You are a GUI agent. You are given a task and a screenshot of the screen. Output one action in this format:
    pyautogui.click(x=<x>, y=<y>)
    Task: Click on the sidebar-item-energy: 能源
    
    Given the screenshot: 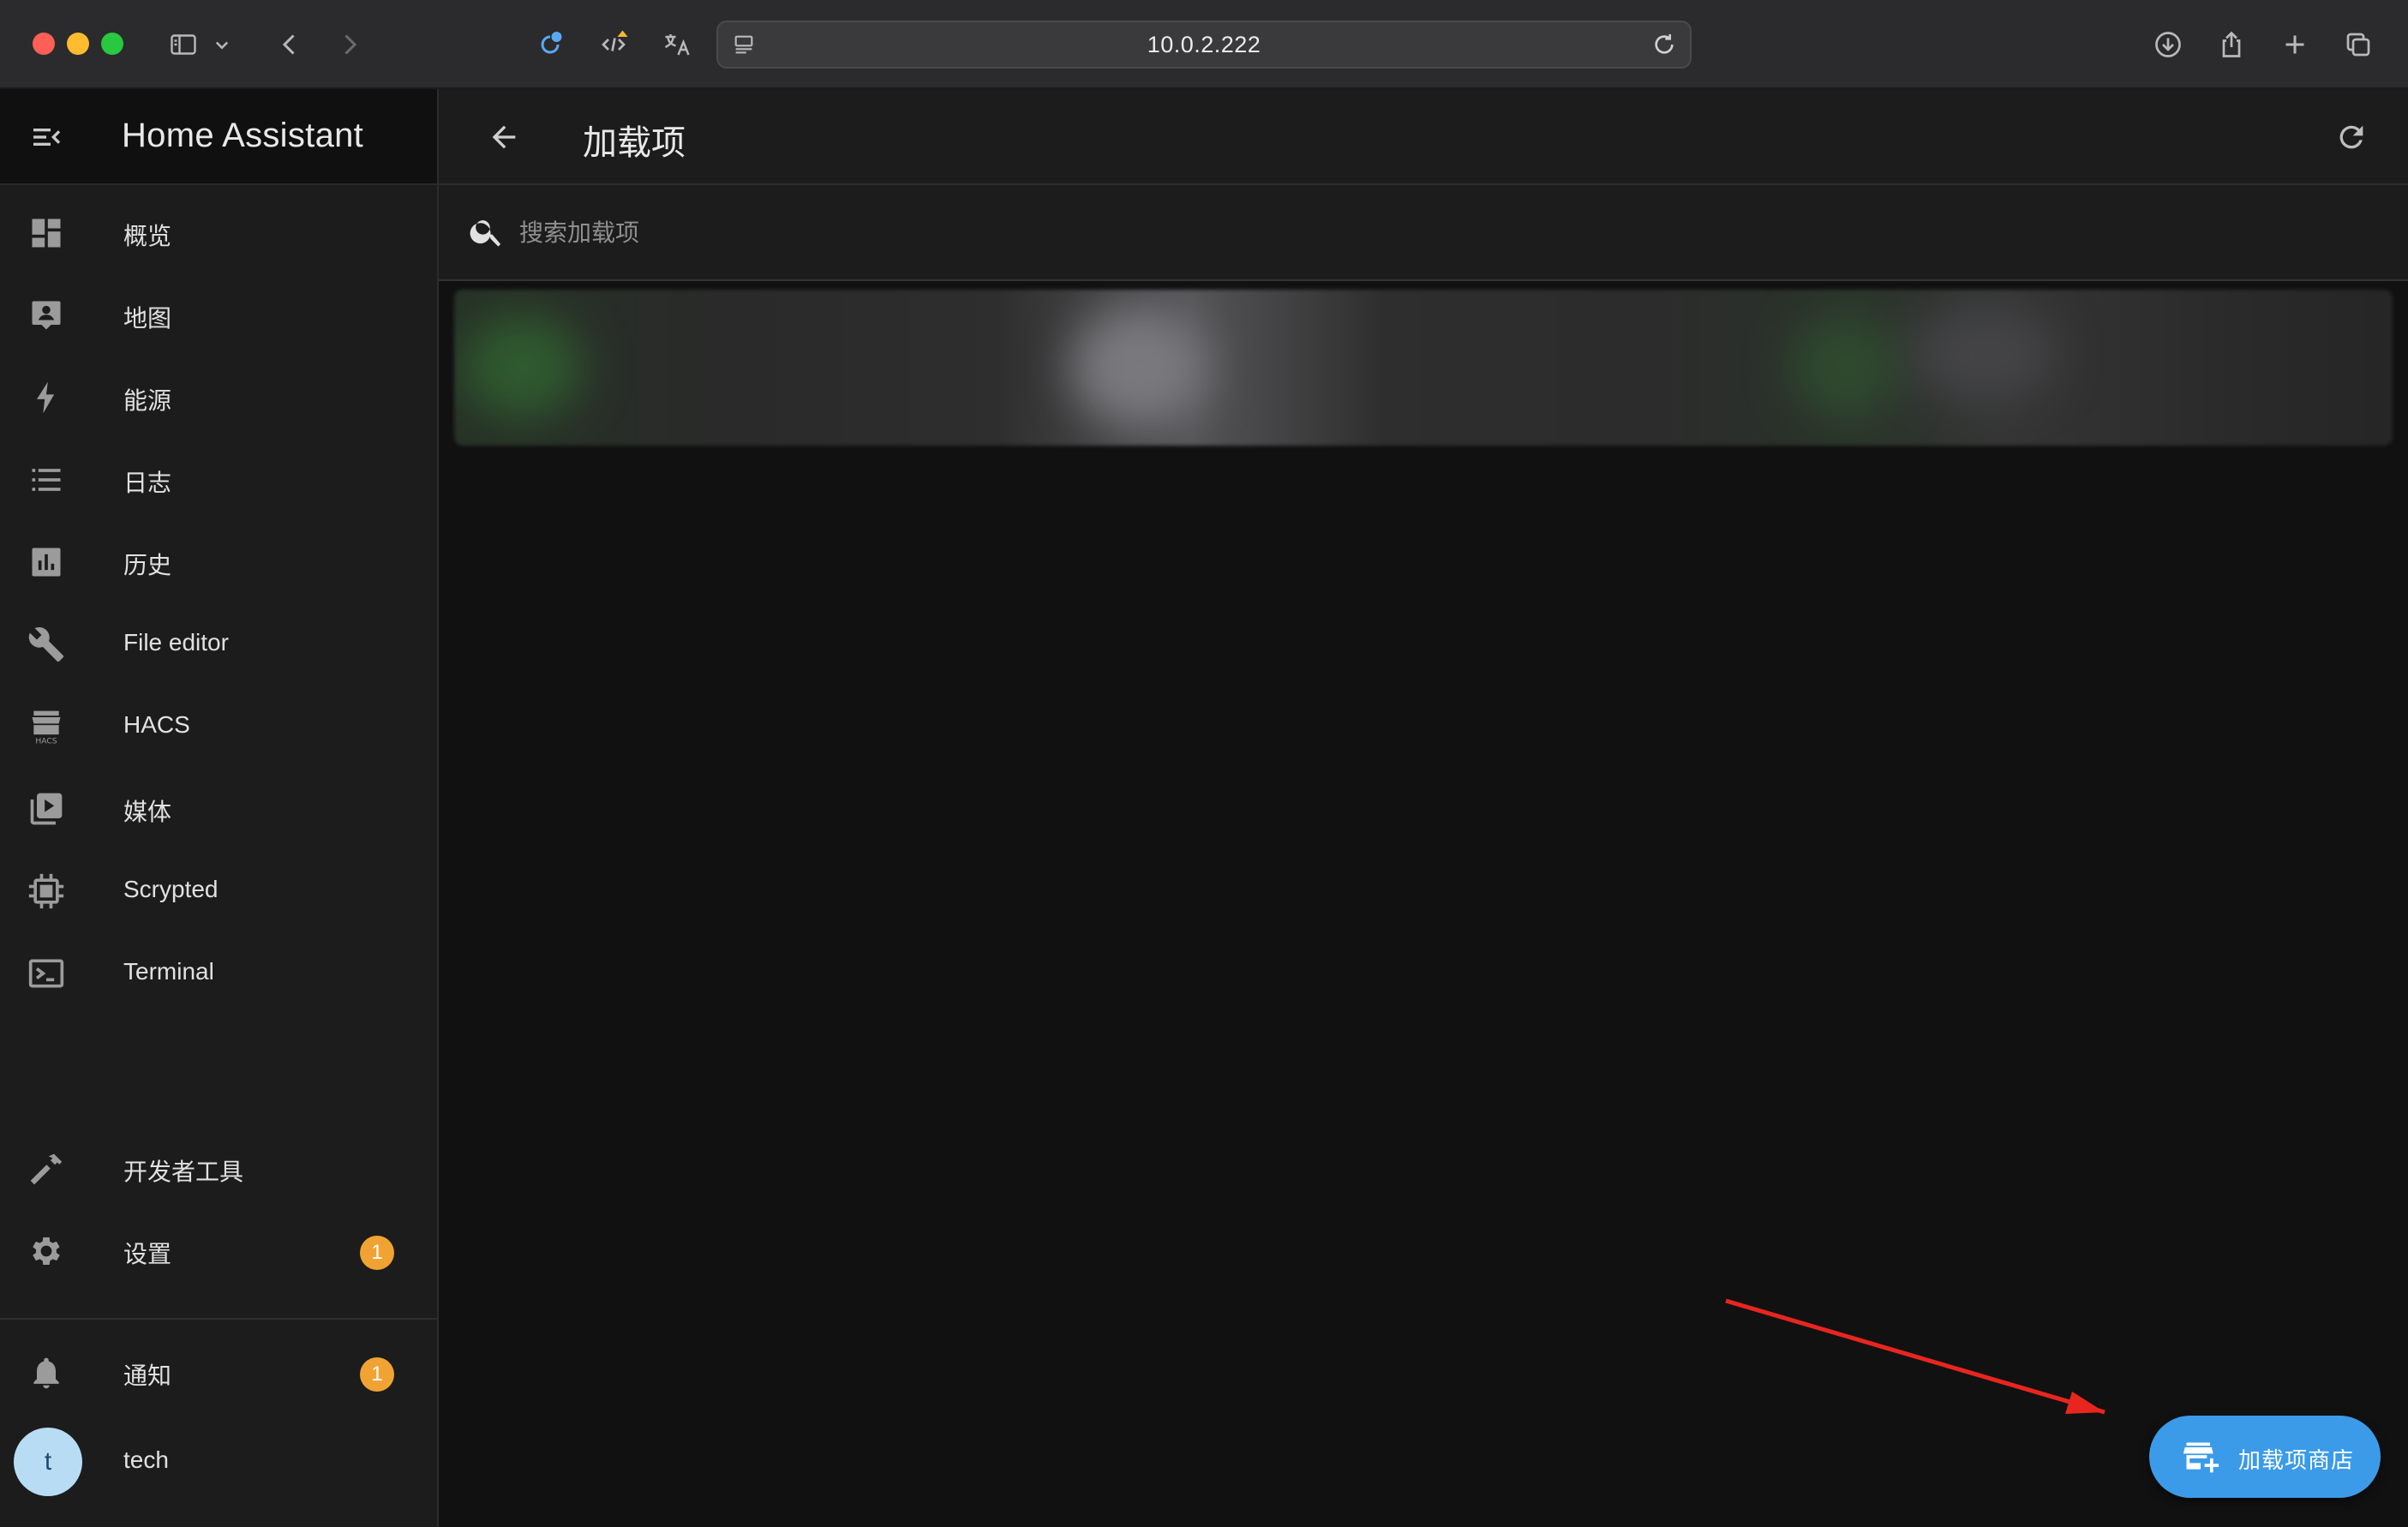 What is the action you would take?
    pyautogui.click(x=218, y=397)
    